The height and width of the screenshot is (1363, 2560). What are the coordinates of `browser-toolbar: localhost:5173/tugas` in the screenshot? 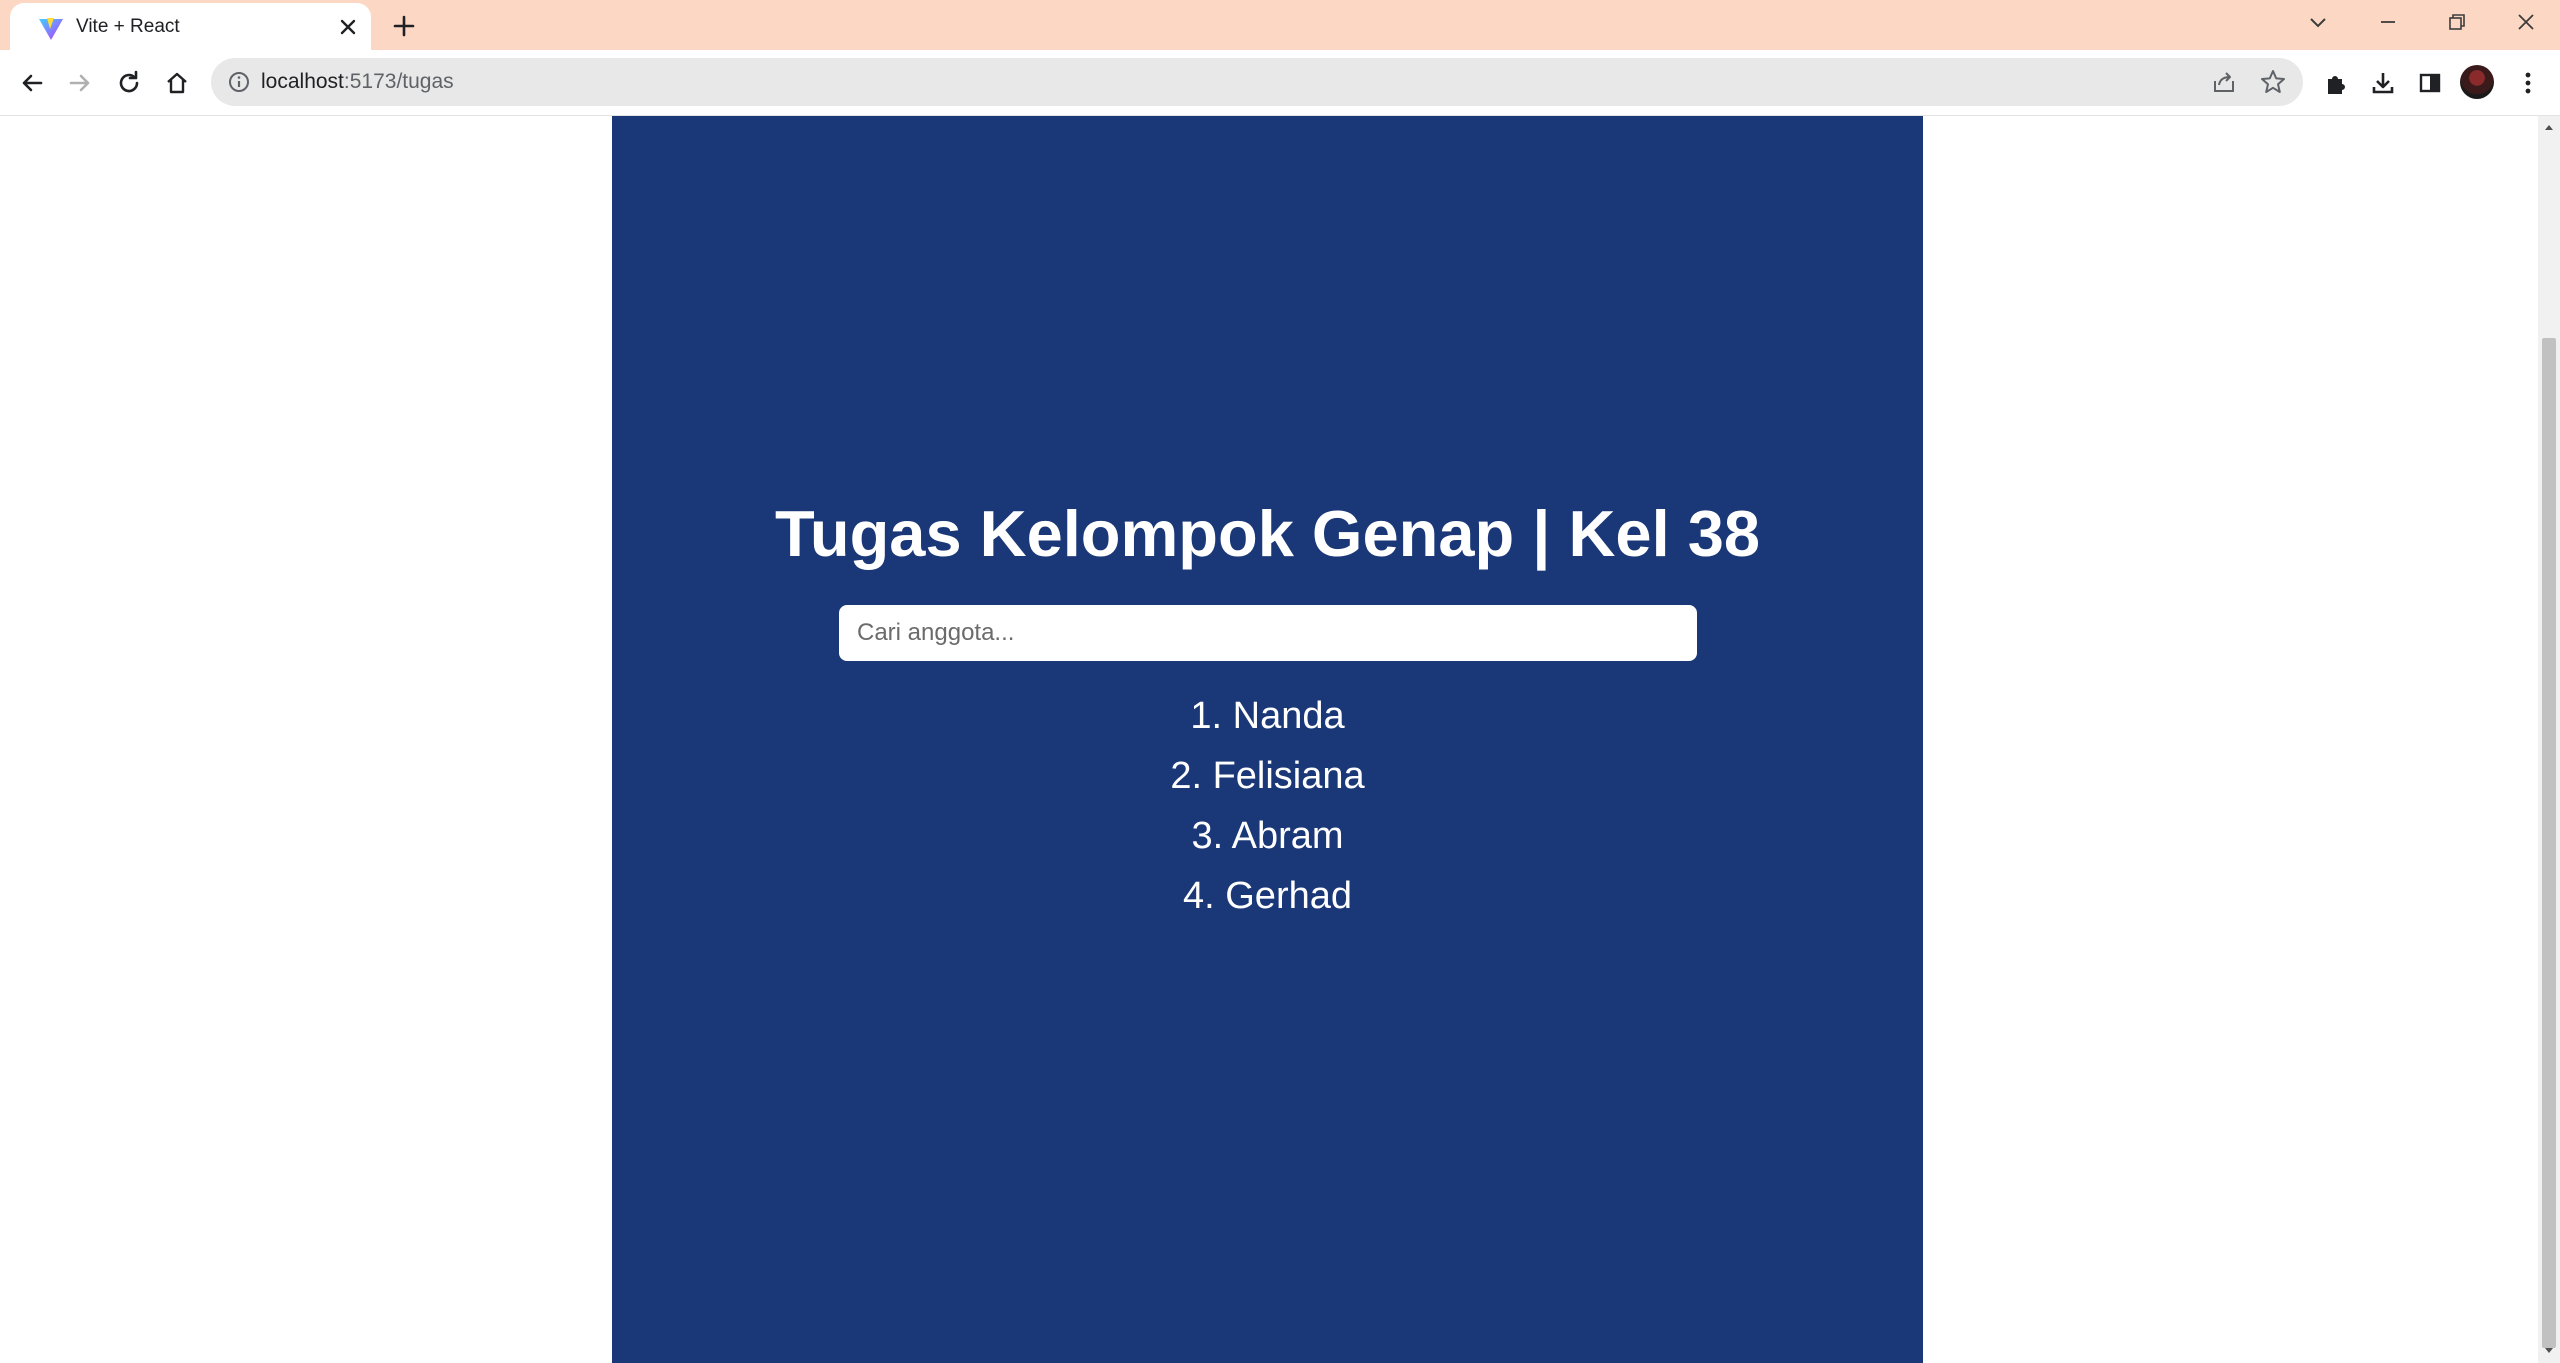 It's located at (1280, 83).